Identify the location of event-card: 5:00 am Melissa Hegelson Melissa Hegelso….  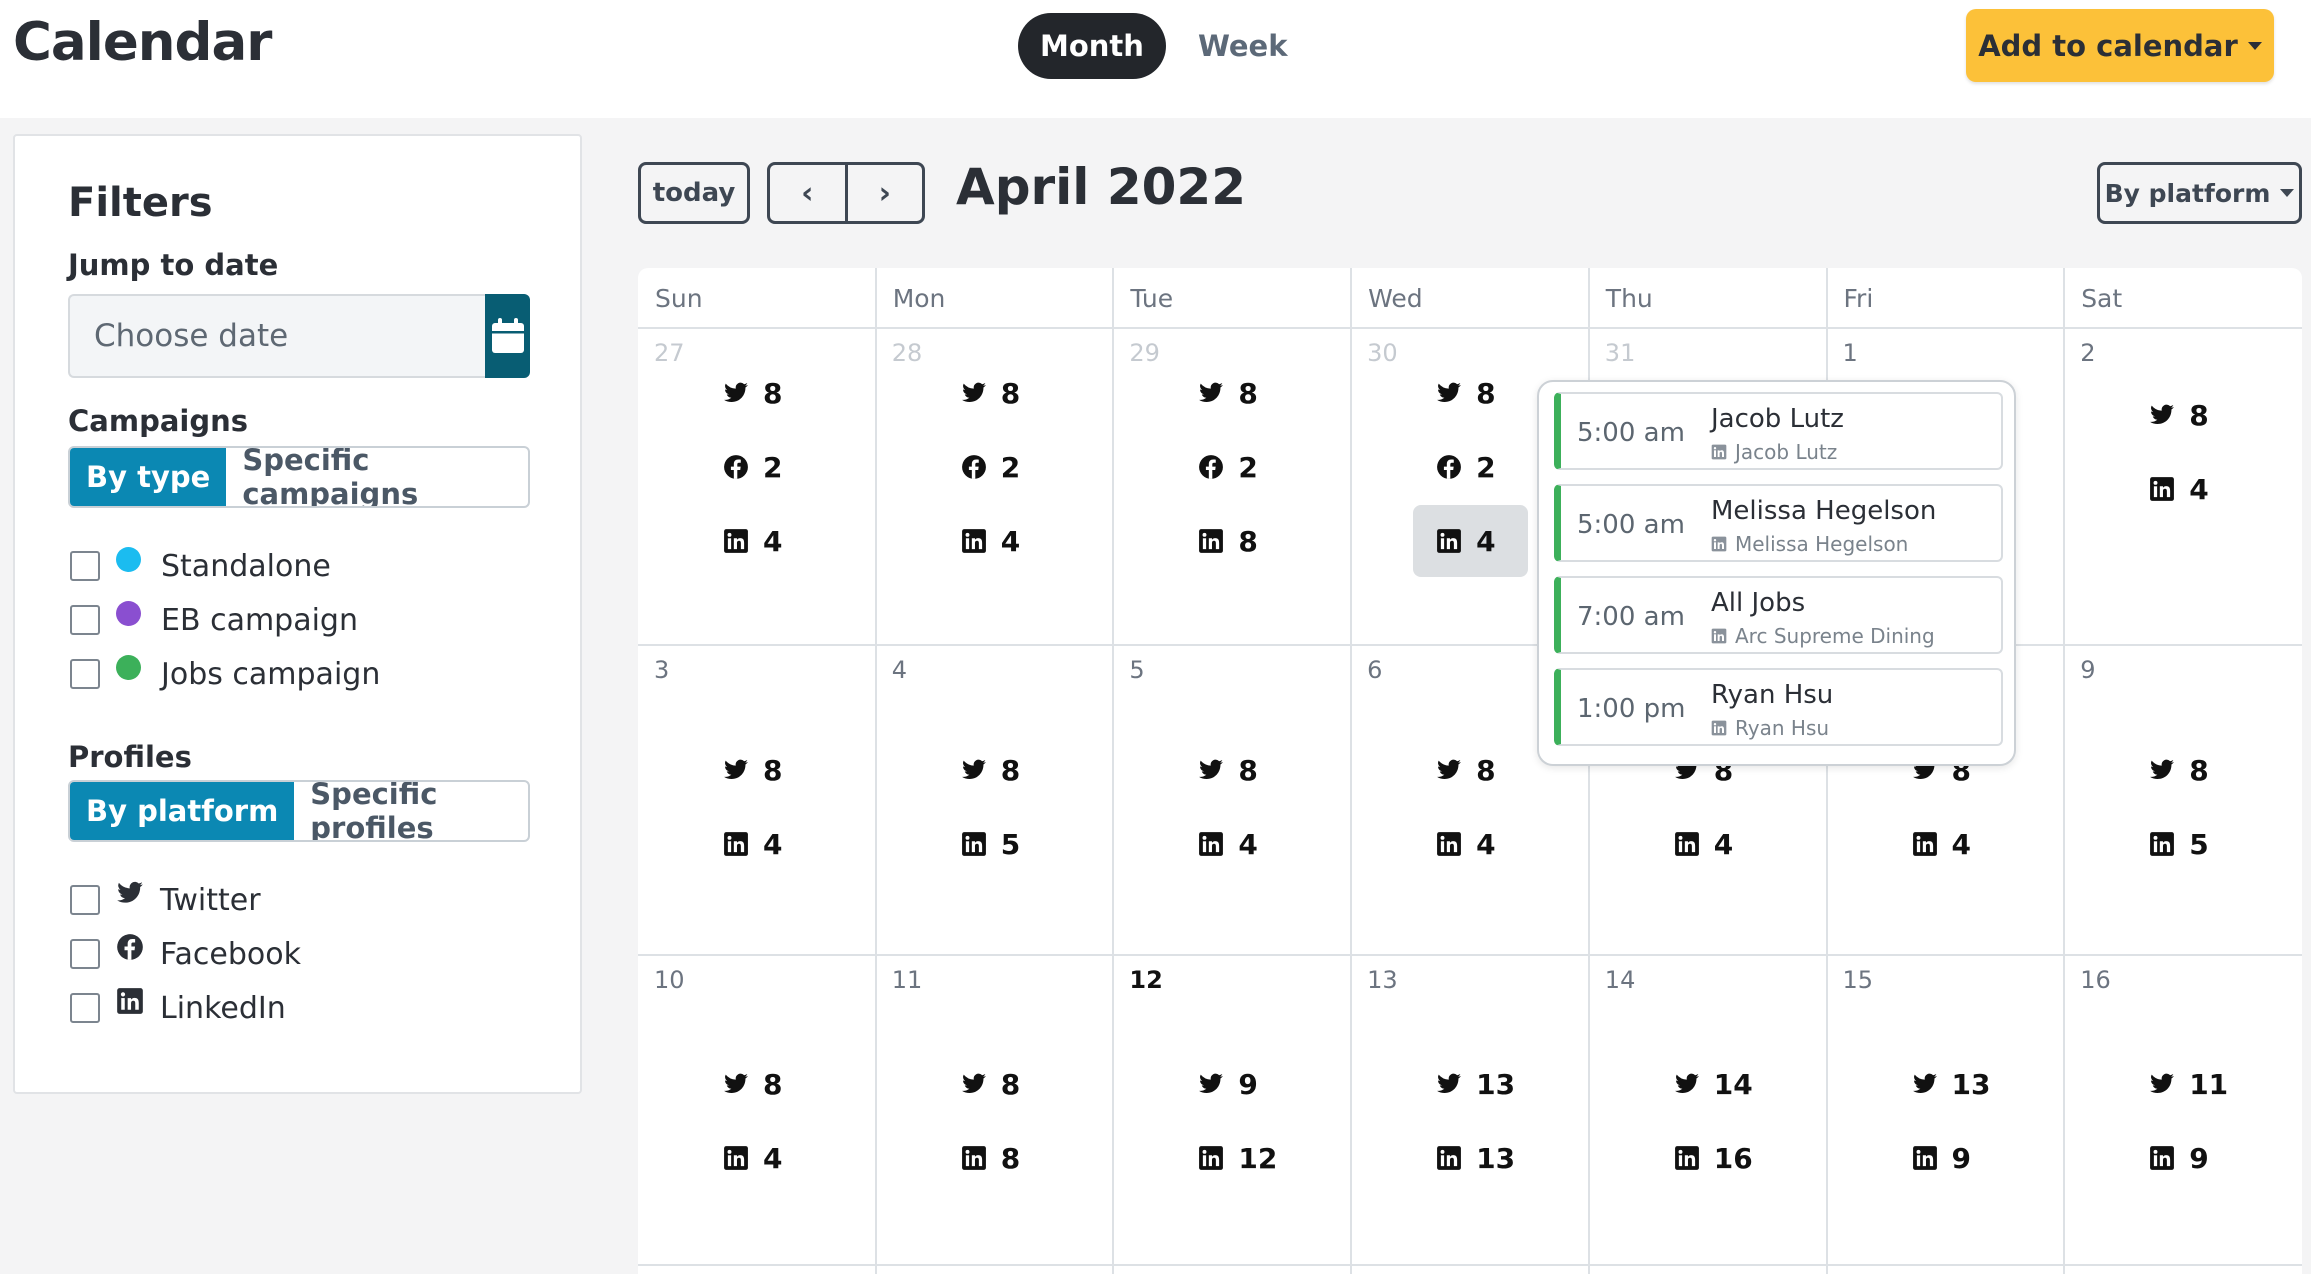
(1778, 523).